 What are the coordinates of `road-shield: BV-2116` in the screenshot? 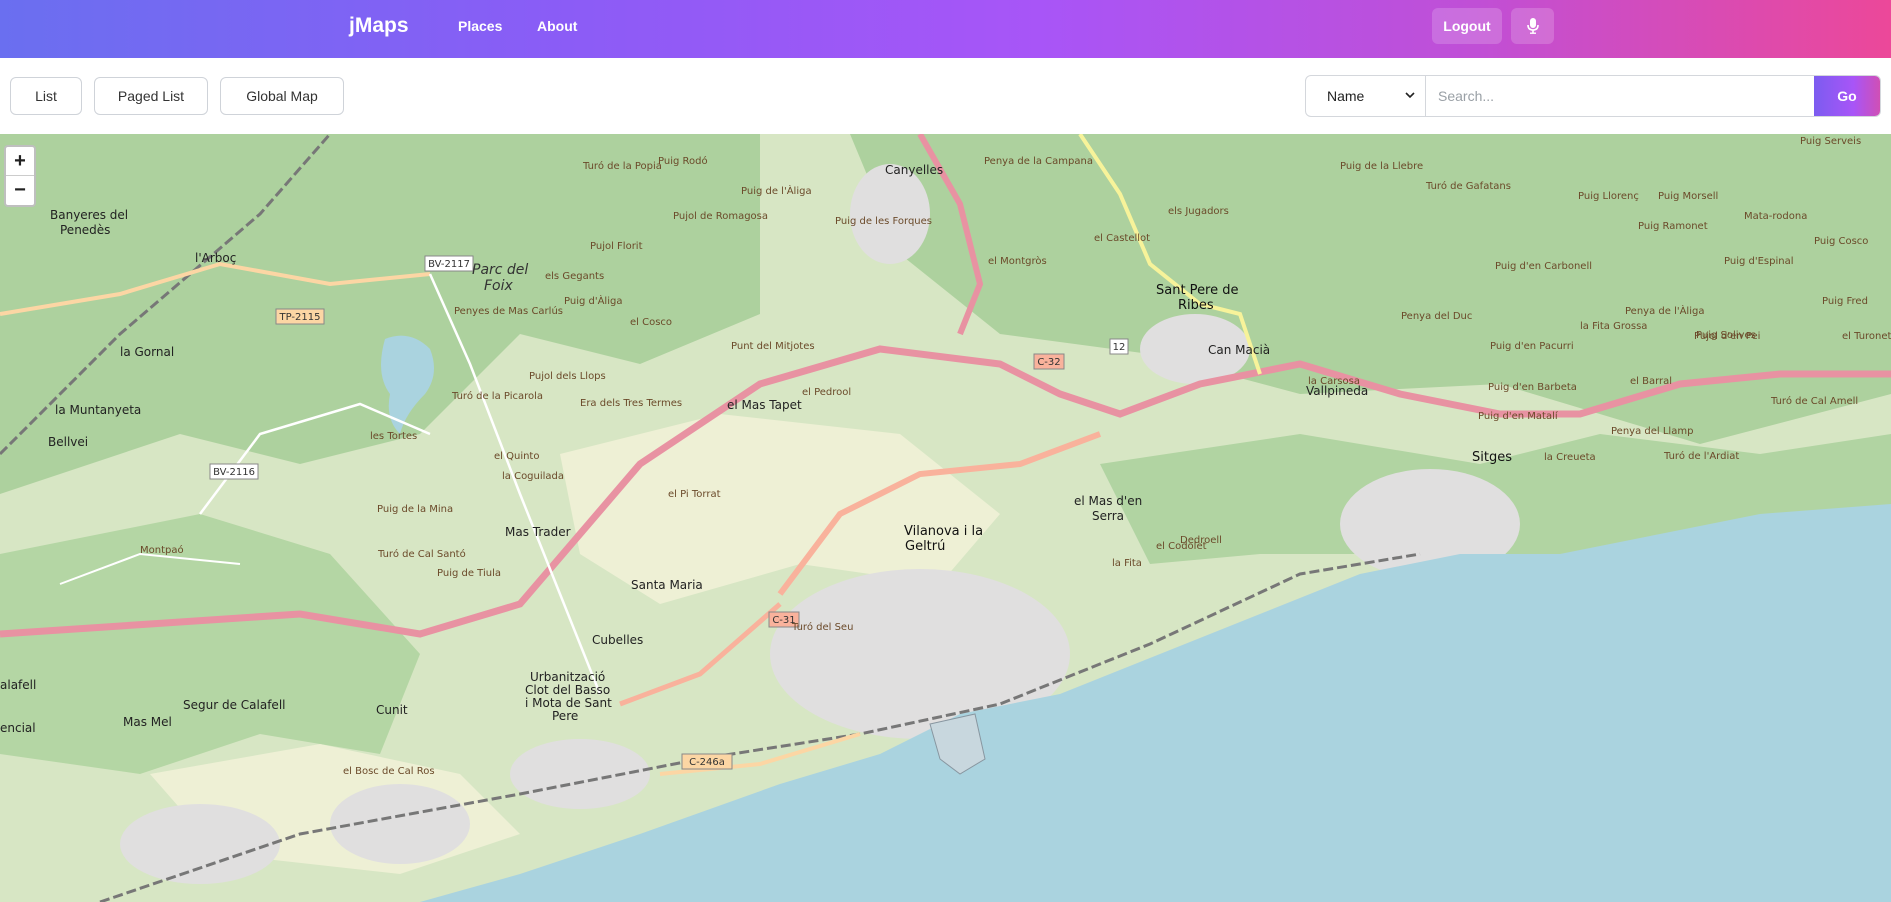 It's located at (234, 471).